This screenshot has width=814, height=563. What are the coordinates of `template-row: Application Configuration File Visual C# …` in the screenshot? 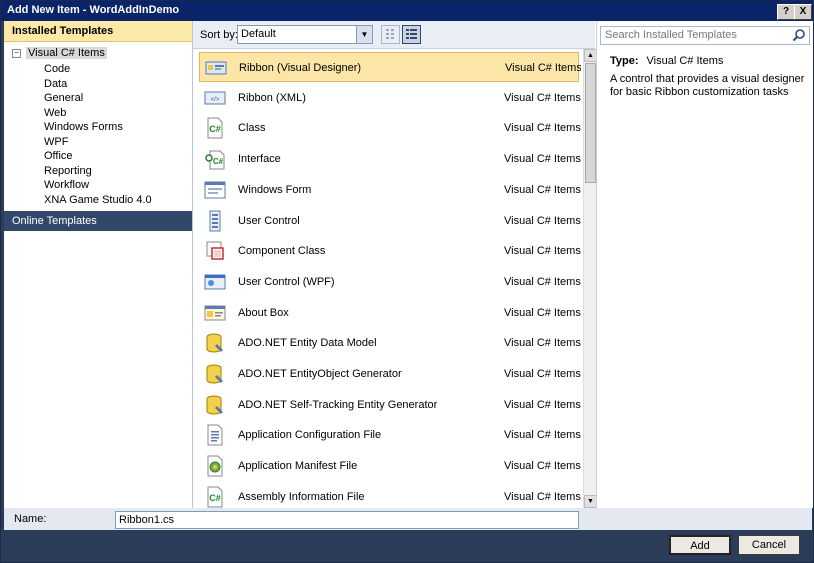 It's located at (390, 435).